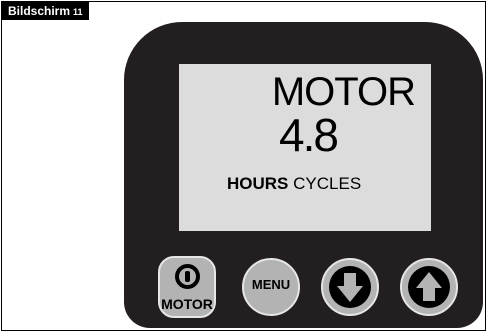 The width and height of the screenshot is (489, 334). I want to click on unit-hours: HOURS, so click(258, 183).